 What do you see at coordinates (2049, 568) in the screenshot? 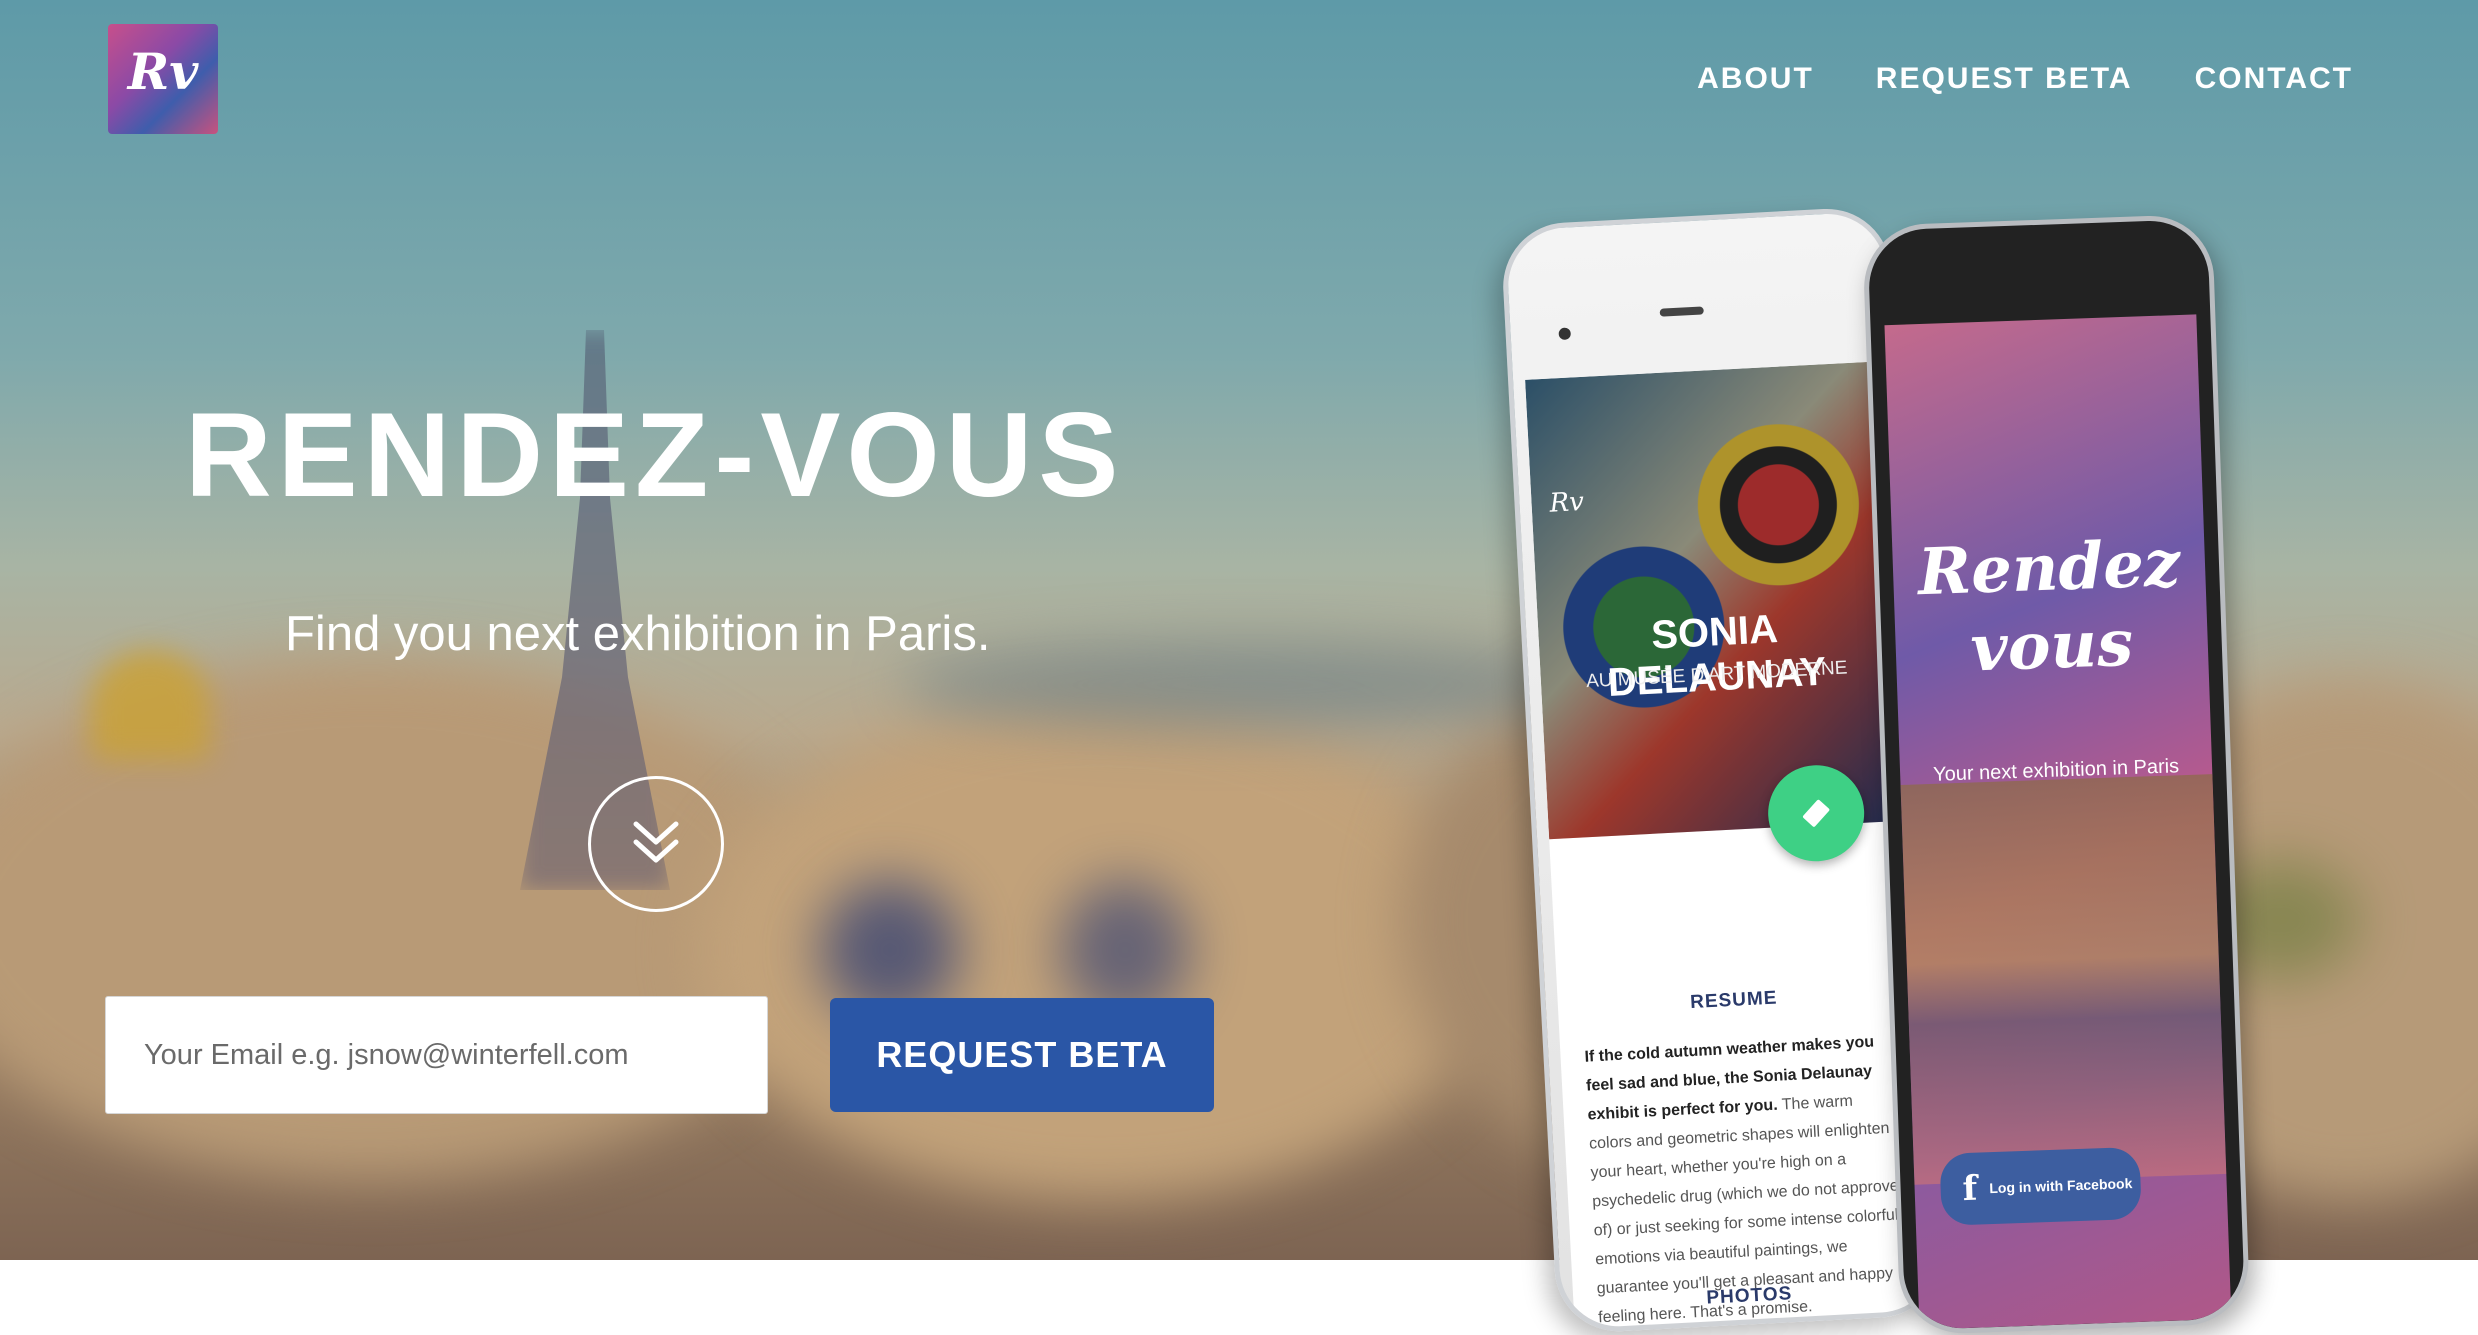
I see `logo-line-1: Rendez` at bounding box center [2049, 568].